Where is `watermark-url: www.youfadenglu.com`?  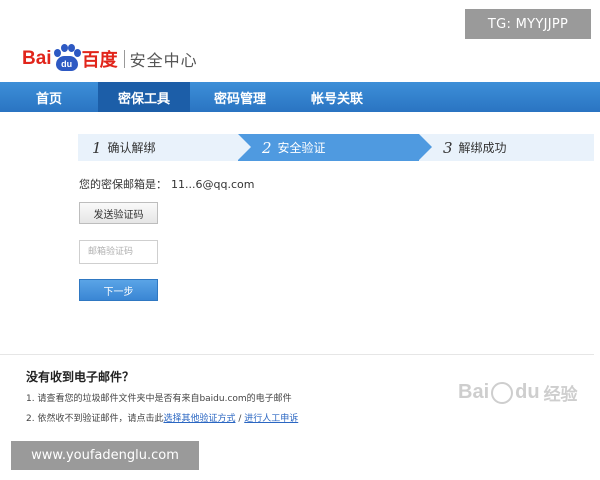 watermark-url: www.youfadenglu.com is located at coordinates (105, 455).